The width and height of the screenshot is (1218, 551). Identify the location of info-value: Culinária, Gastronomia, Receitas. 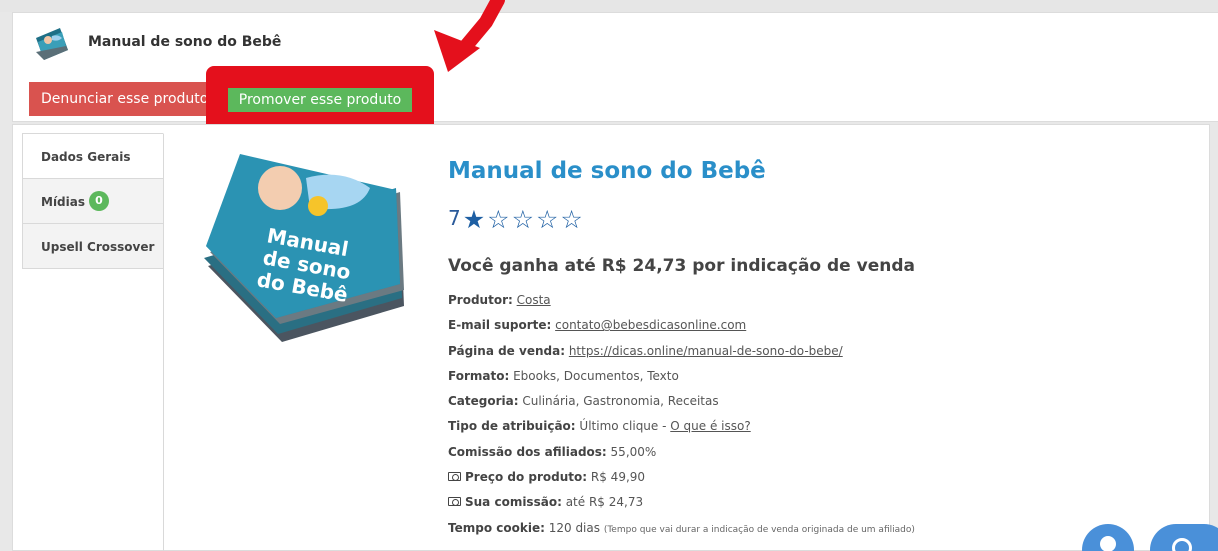
(620, 401).